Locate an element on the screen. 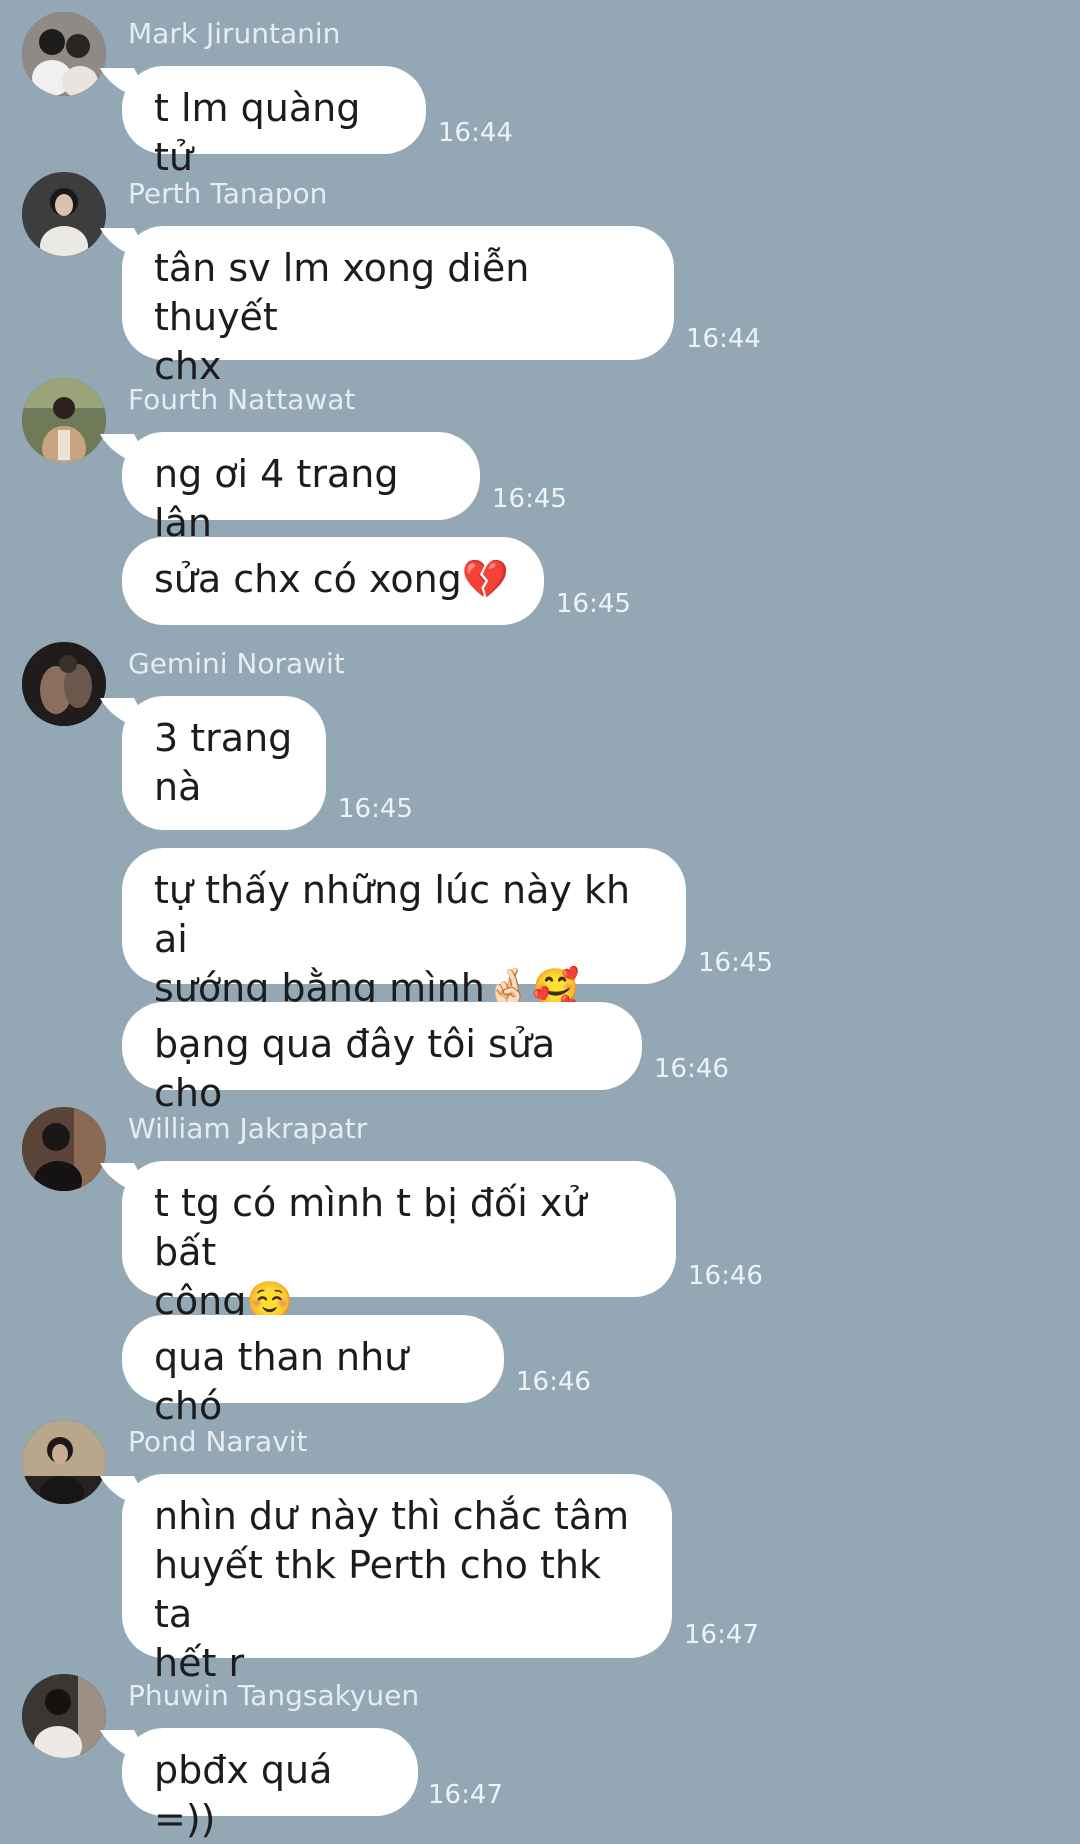 The height and width of the screenshot is (1844, 1080). message-bubble: pbđx quá =)) is located at coordinates (270, 1784).